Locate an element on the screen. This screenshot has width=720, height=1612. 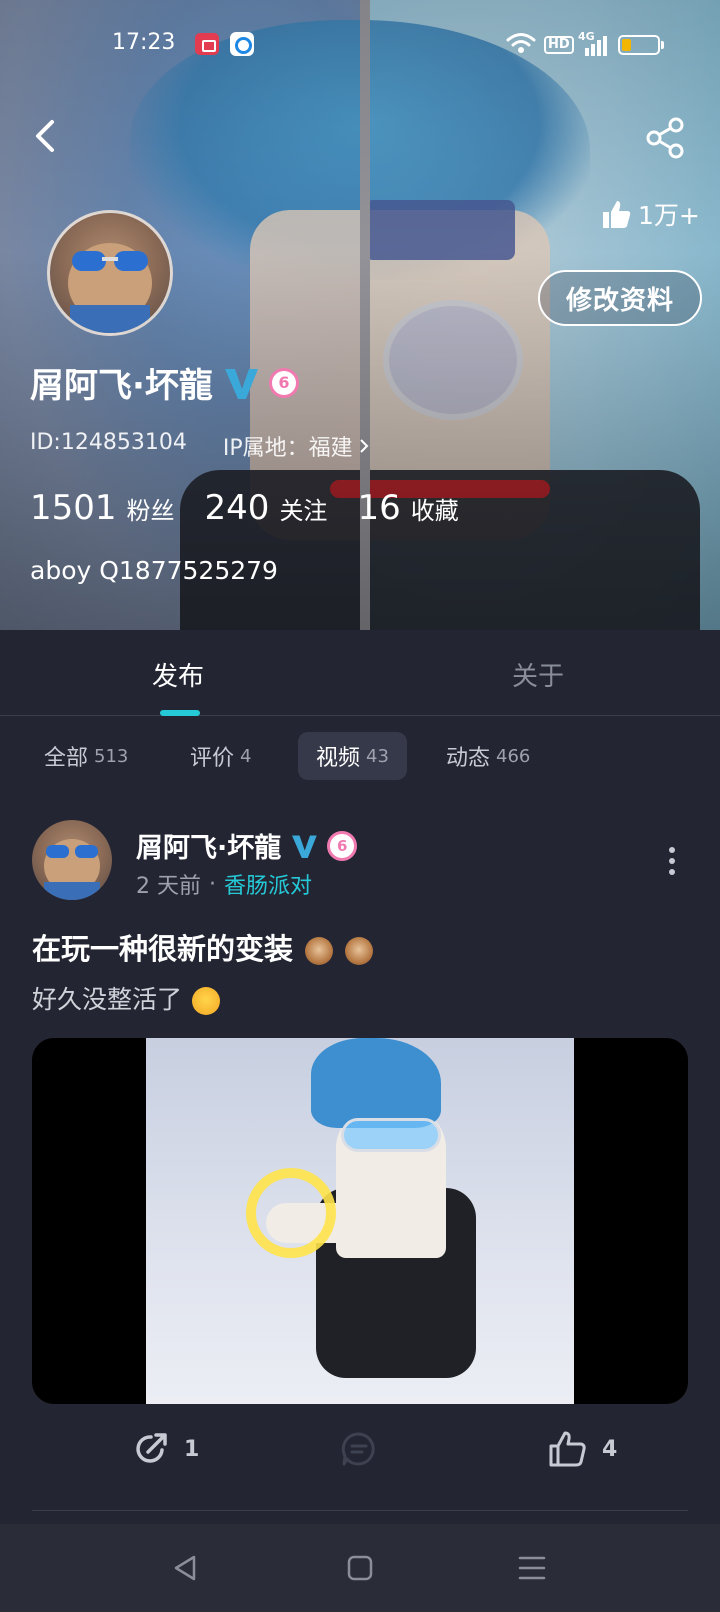
user-id: ID:124853104 is located at coordinates (108, 442).